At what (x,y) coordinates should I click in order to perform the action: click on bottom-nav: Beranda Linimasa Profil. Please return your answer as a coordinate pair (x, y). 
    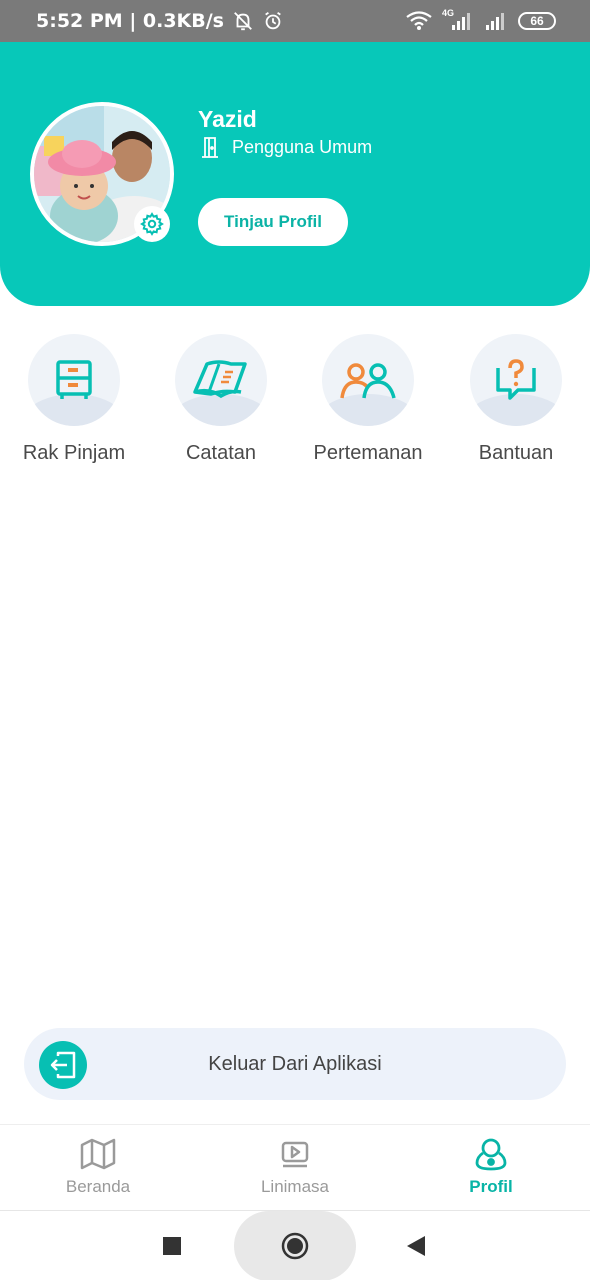
    Looking at the image, I should click on (295, 1167).